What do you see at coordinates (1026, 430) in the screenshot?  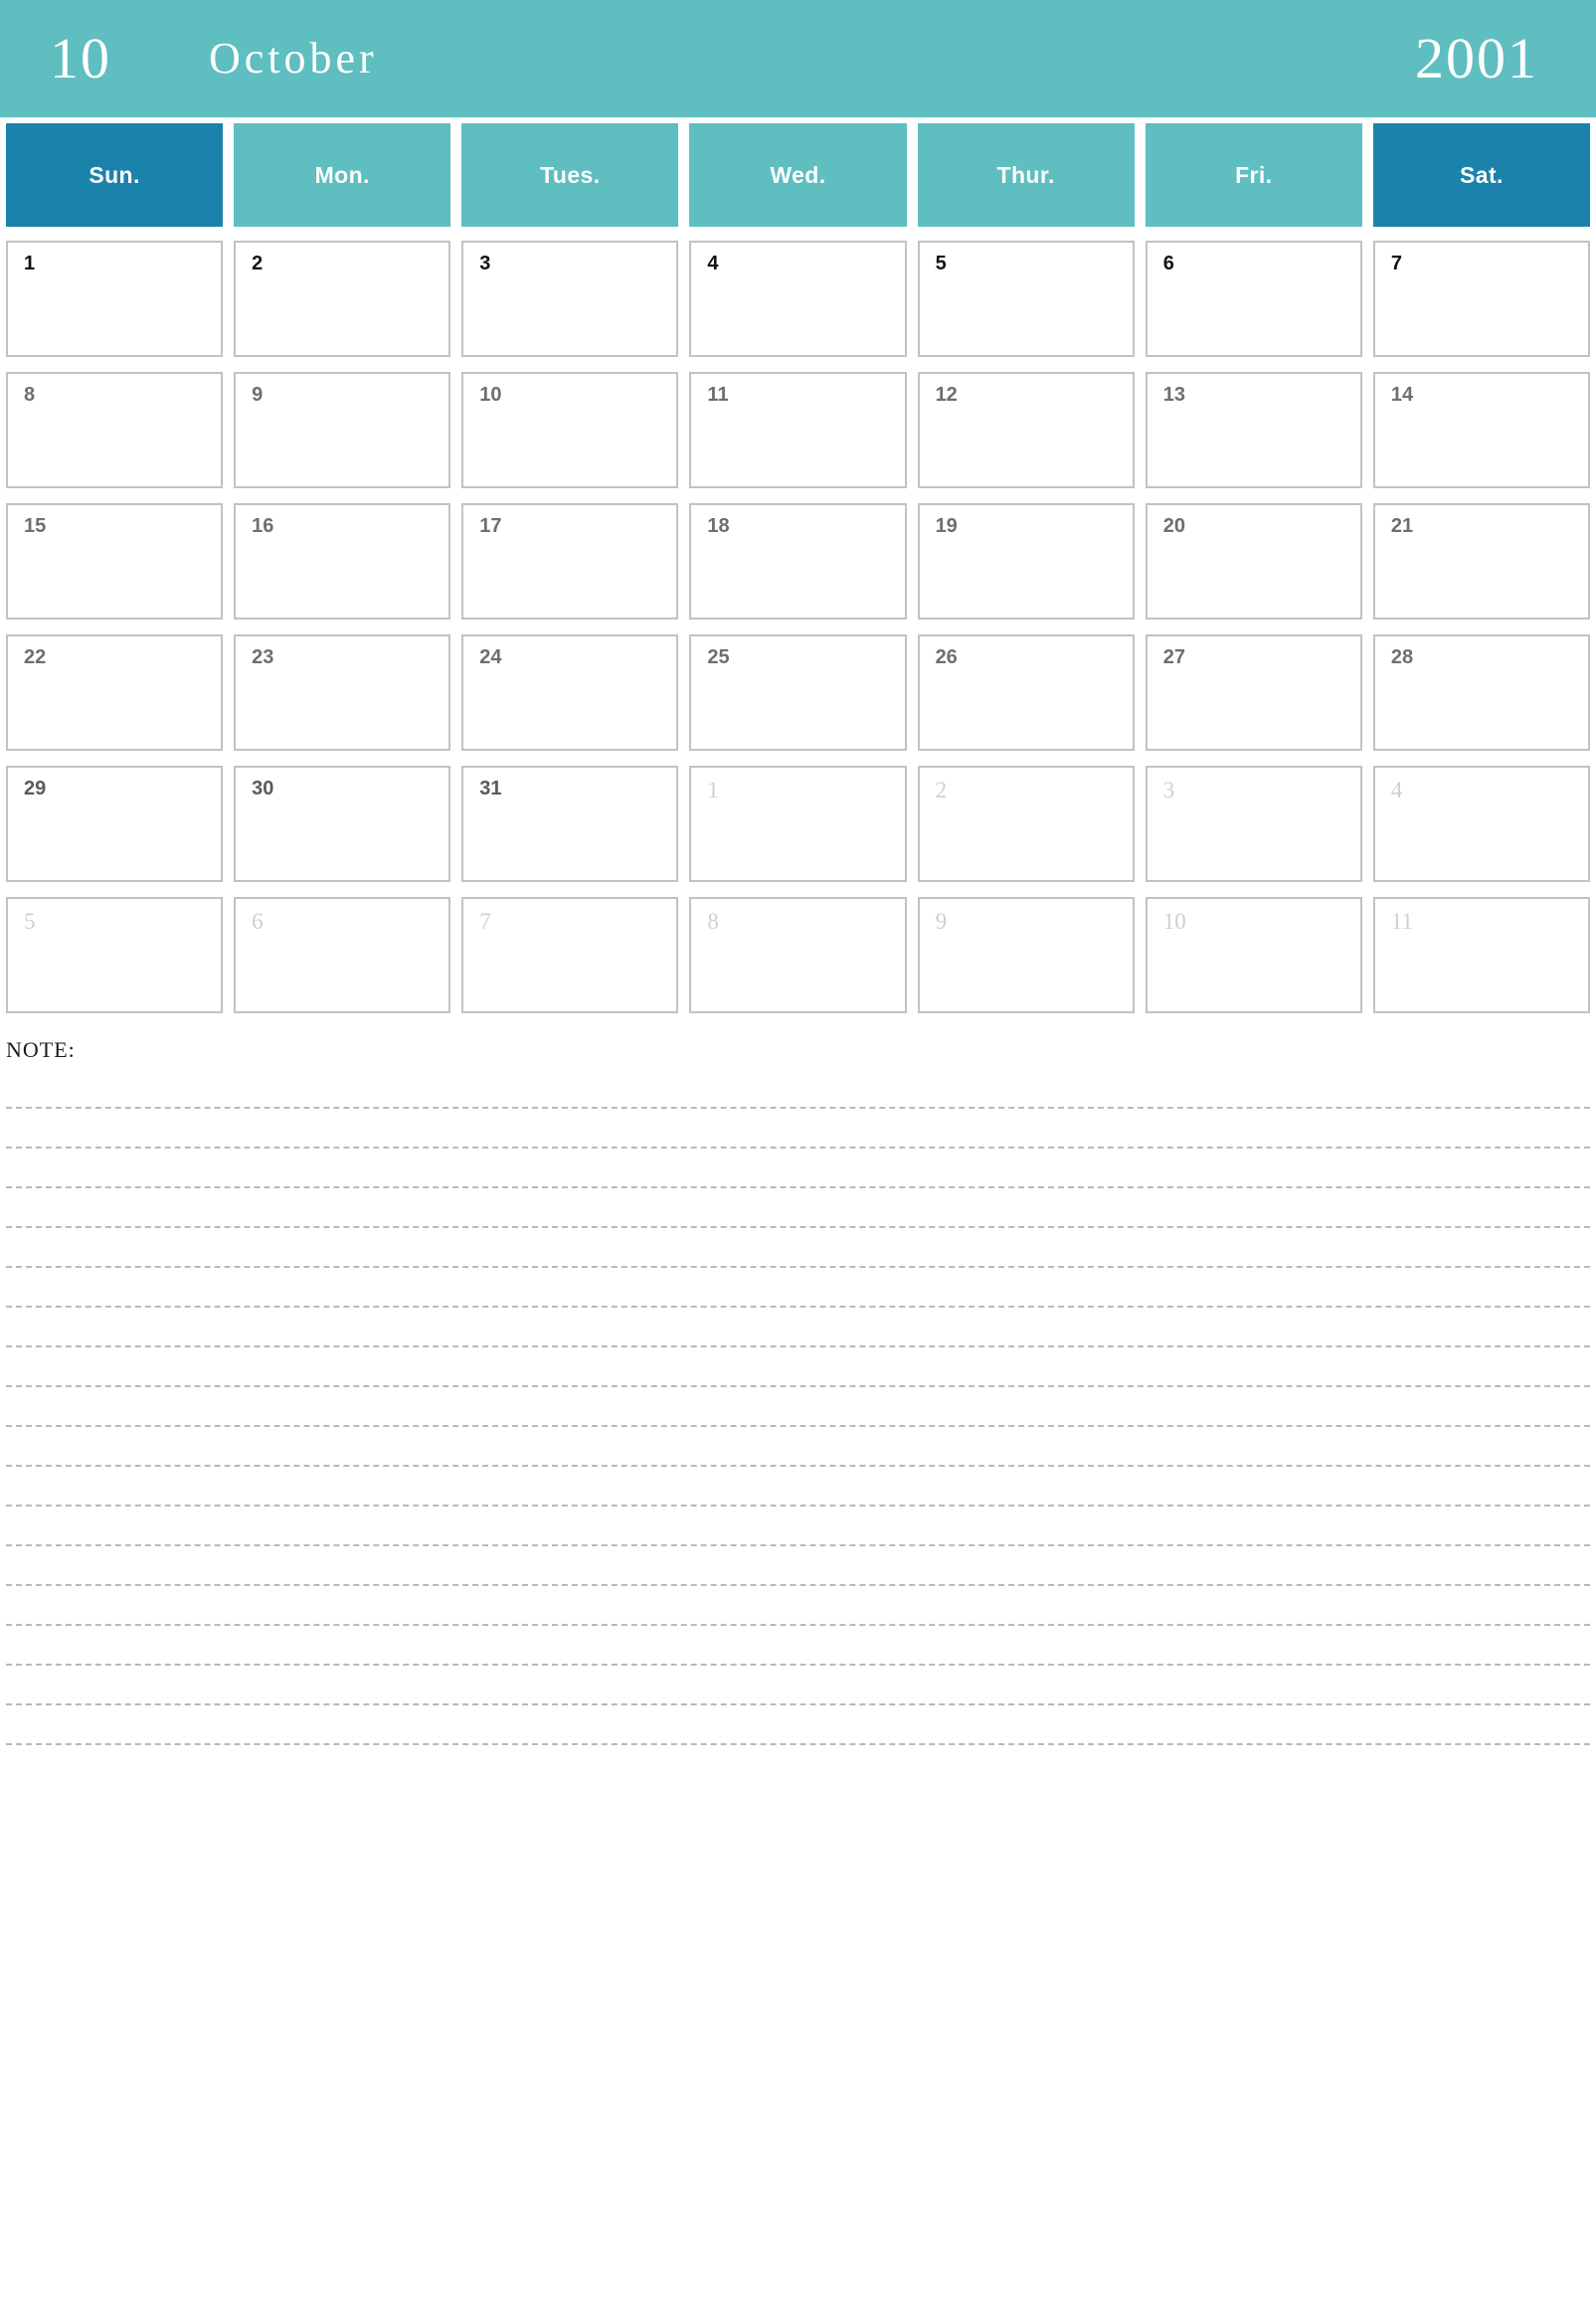 I see `calendar-day-cell: 12` at bounding box center [1026, 430].